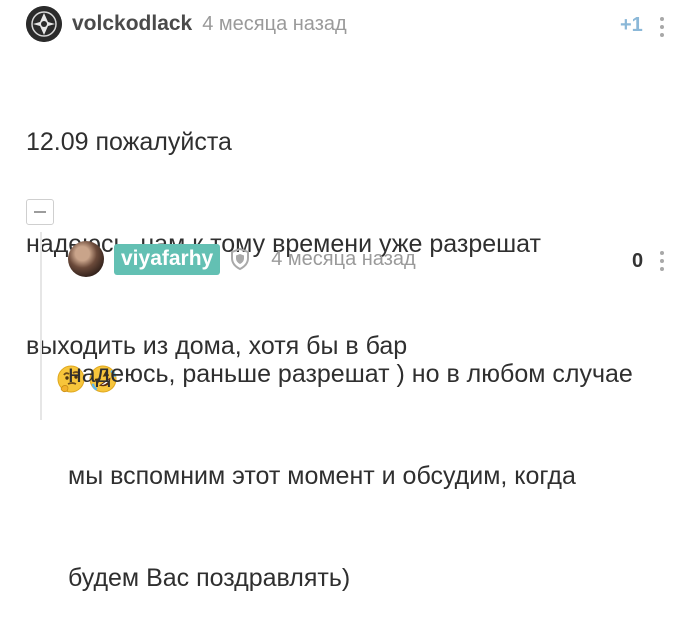 The height and width of the screenshot is (629, 700). I want to click on reply-line: будем Вас поздравлять), so click(209, 578).